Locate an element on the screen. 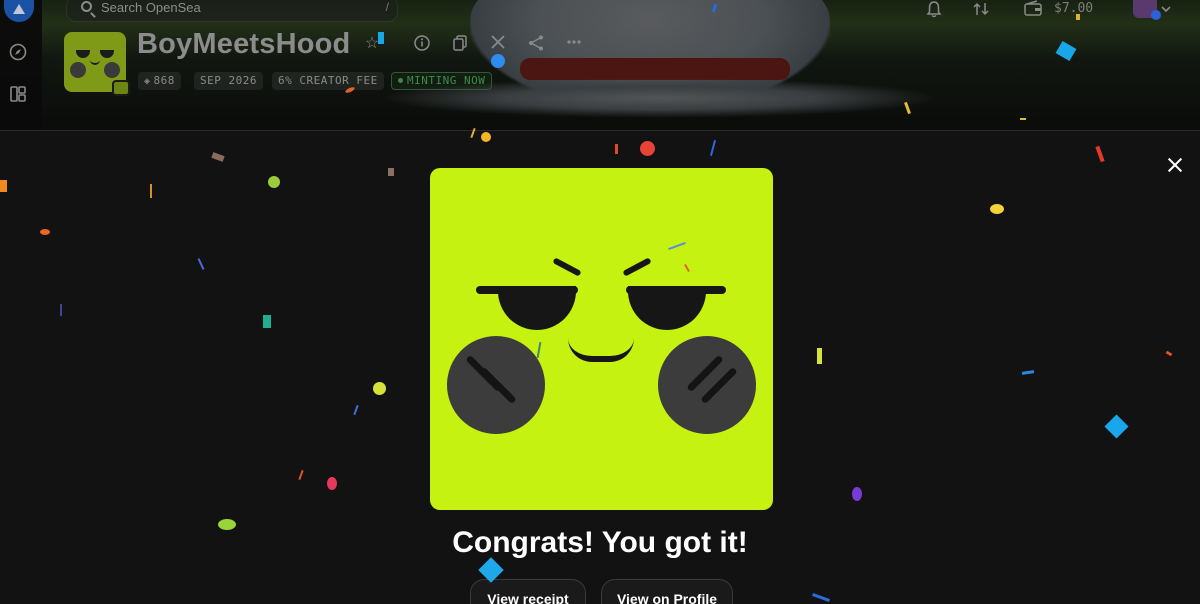 This screenshot has width=1200, height=604. compass-icon is located at coordinates (18, 52).